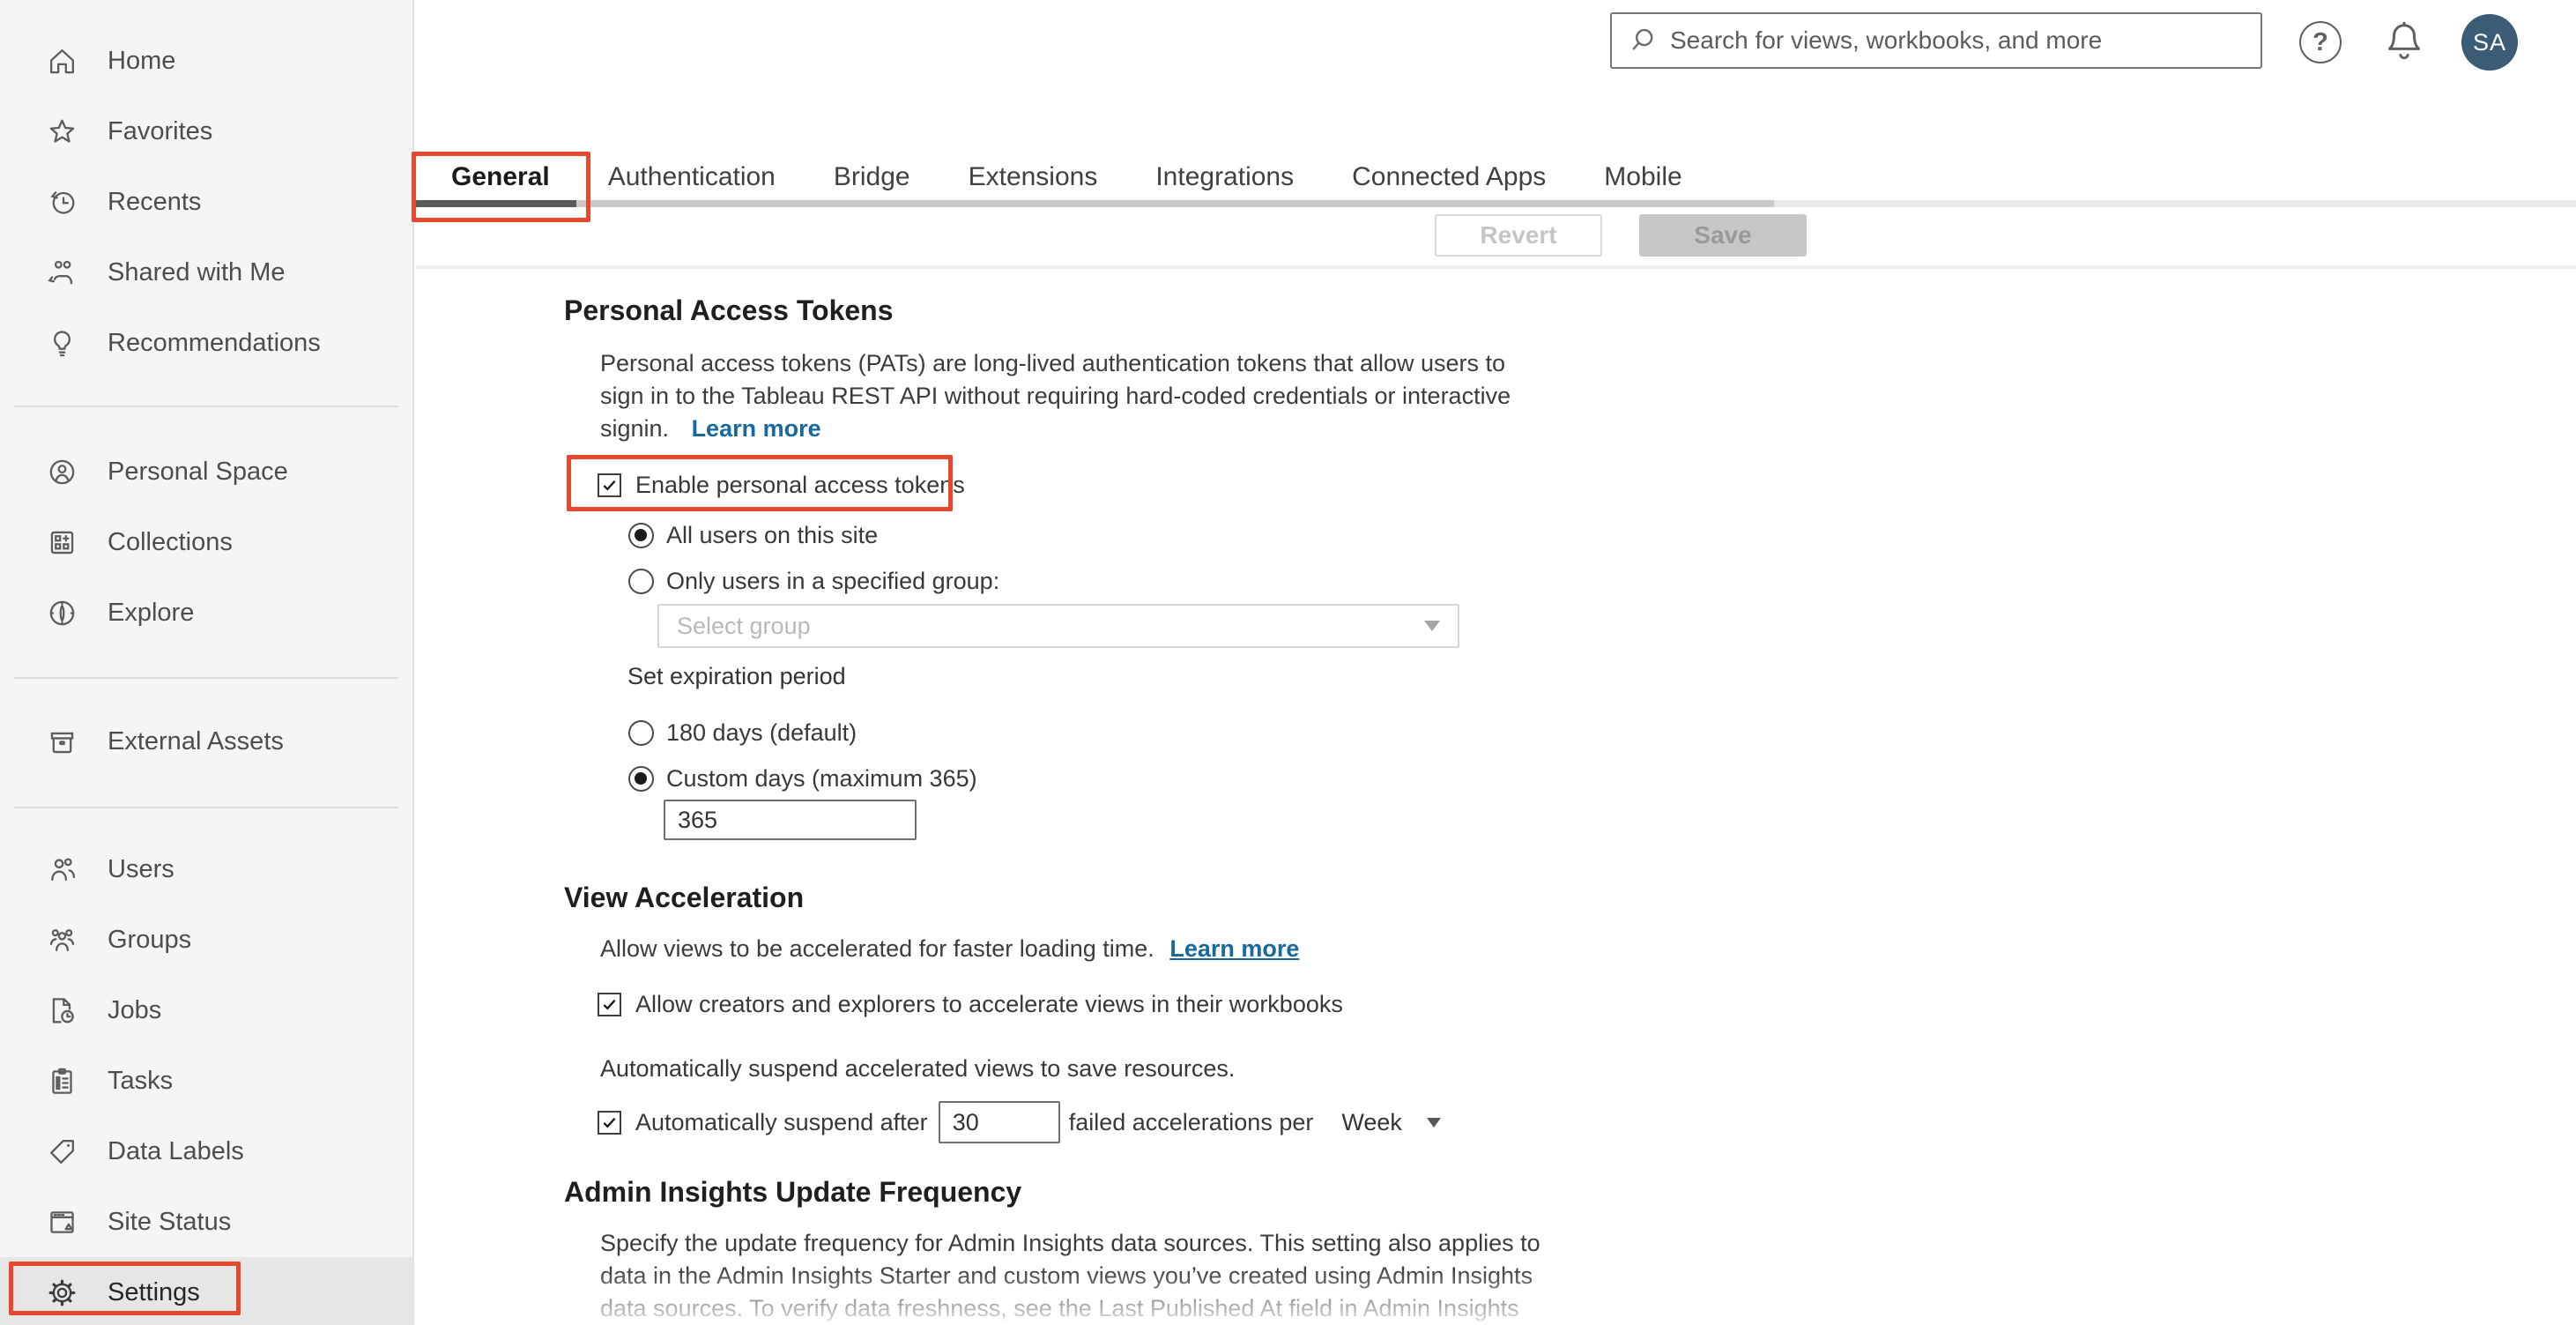  I want to click on external-assets-icon, so click(61, 741).